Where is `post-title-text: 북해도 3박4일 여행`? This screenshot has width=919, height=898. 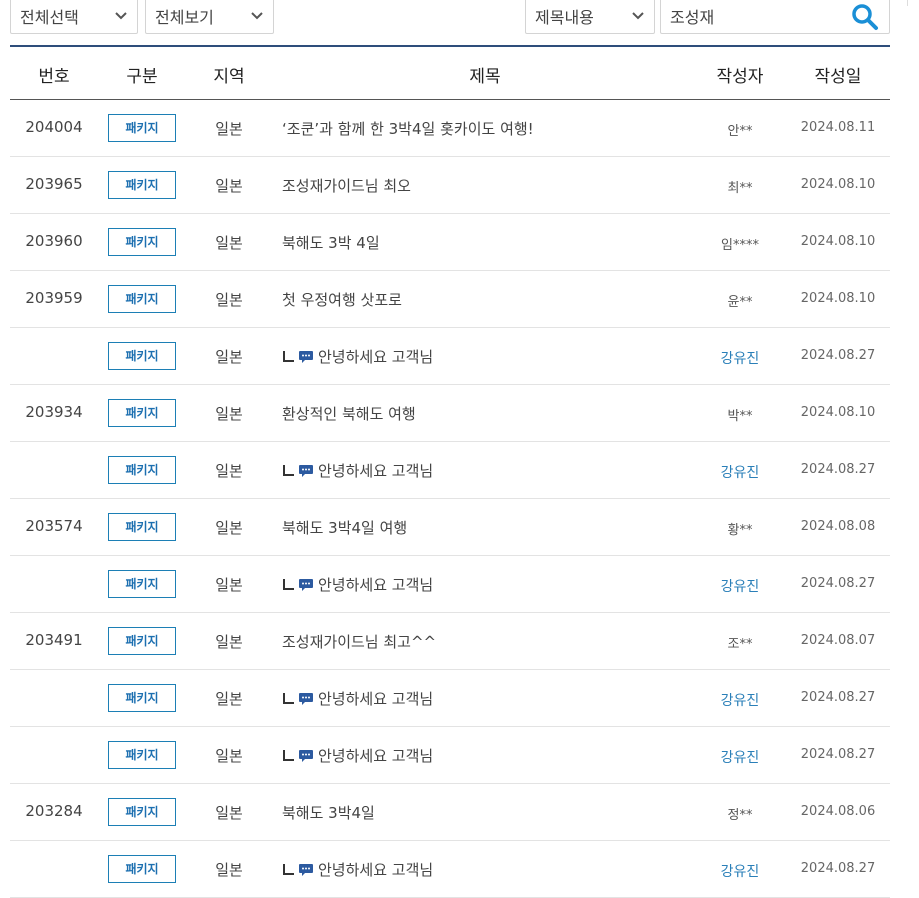 post-title-text: 북해도 3박4일 여행 is located at coordinates (345, 528).